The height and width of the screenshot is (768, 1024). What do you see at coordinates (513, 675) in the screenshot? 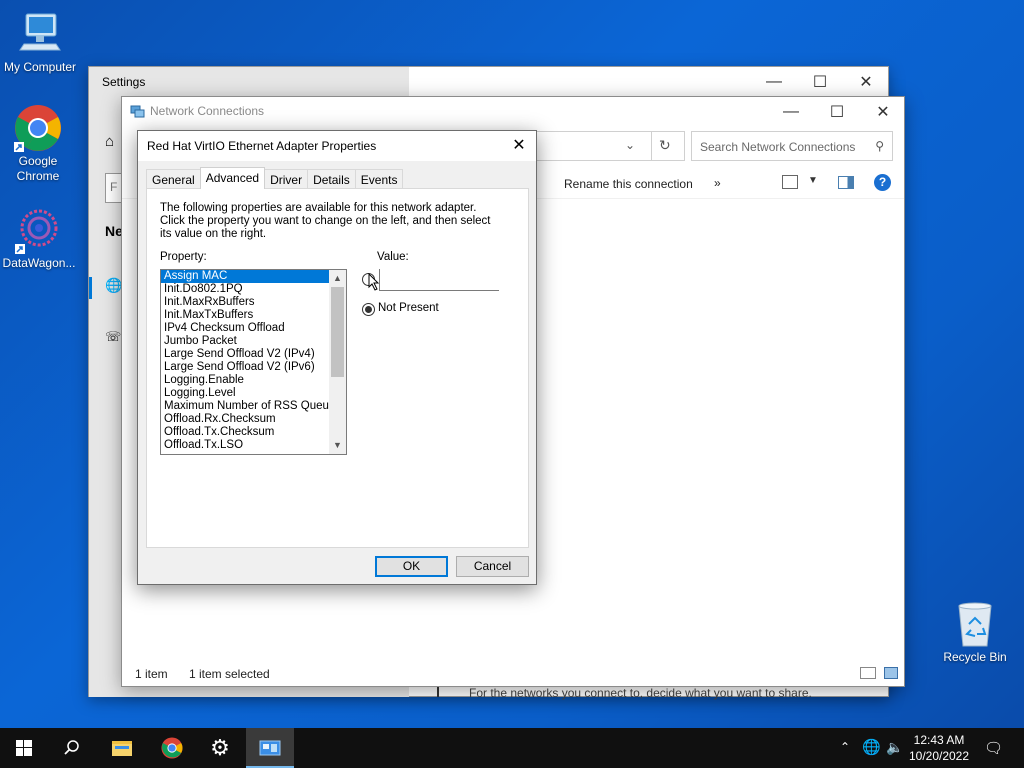
I see `status-bar: 1 item 1 item selected` at bounding box center [513, 675].